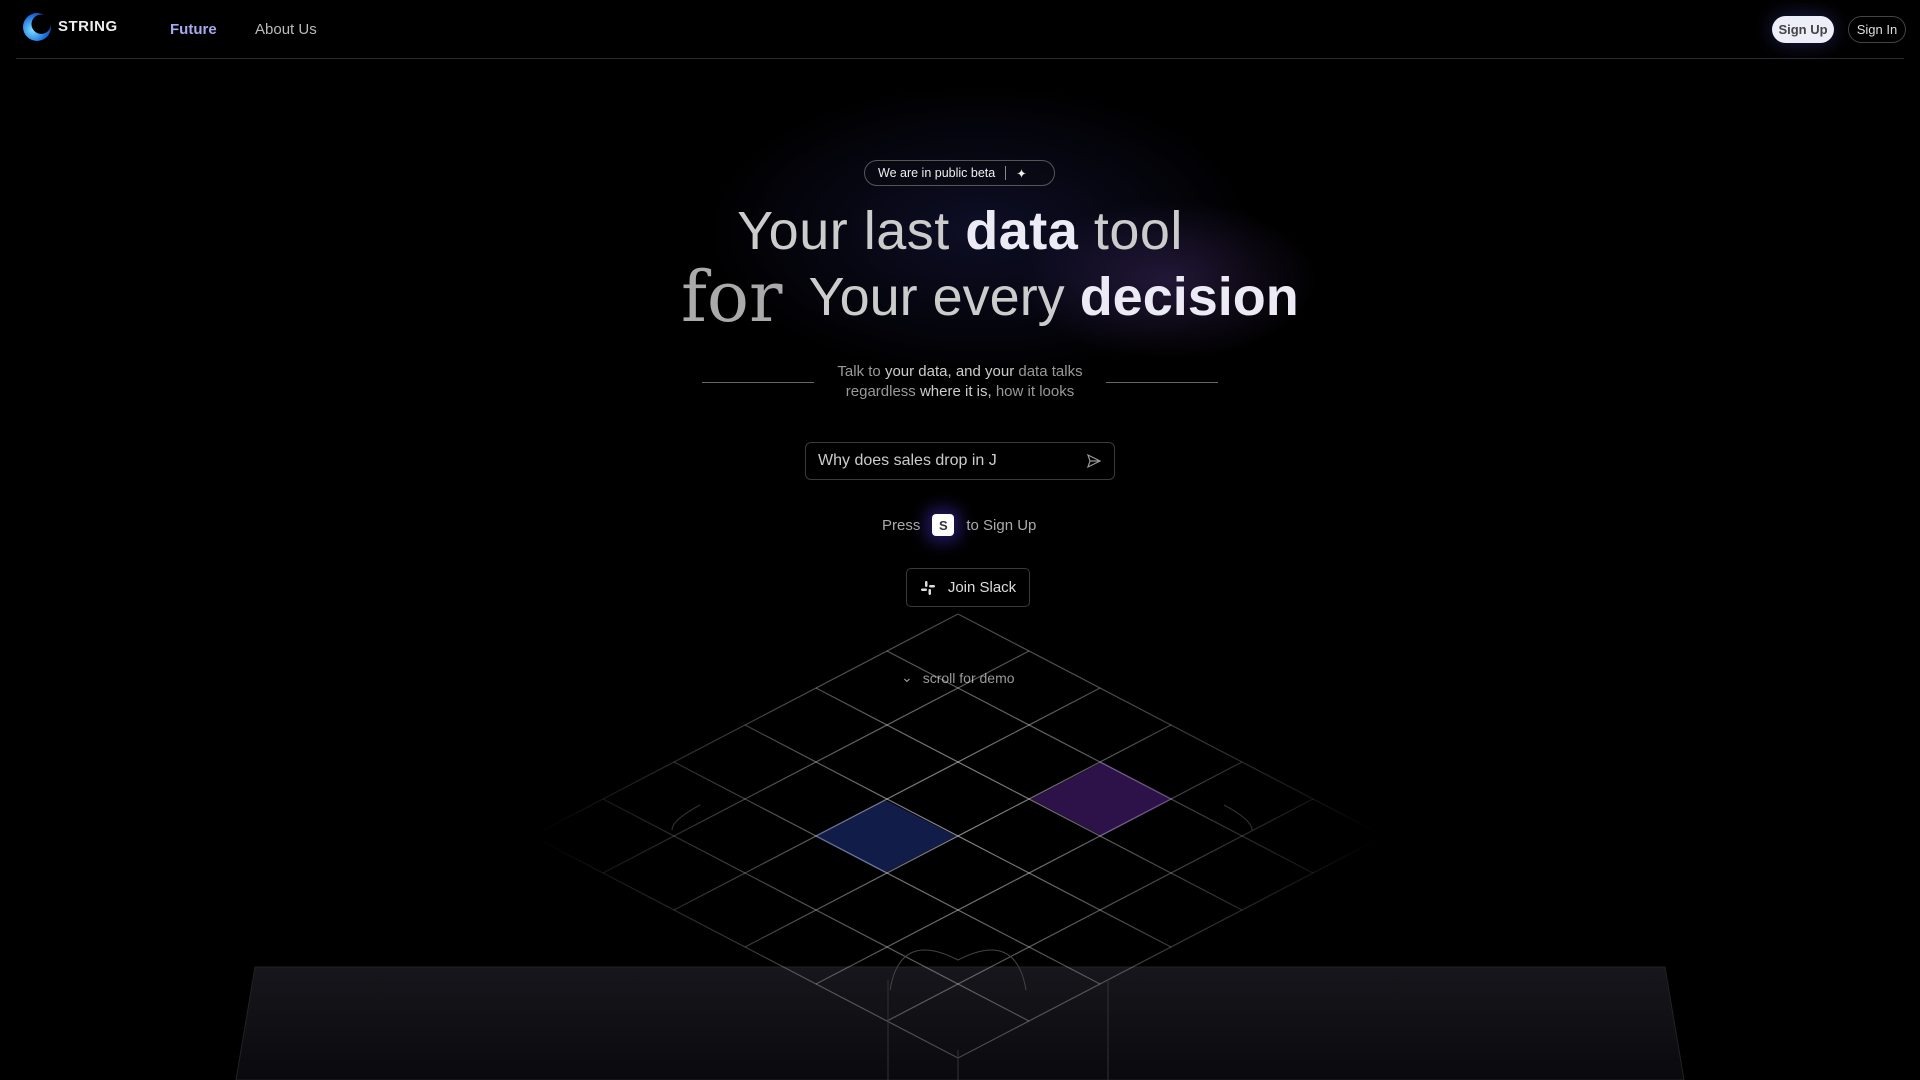  I want to click on demo-panel, so click(960, 1023).